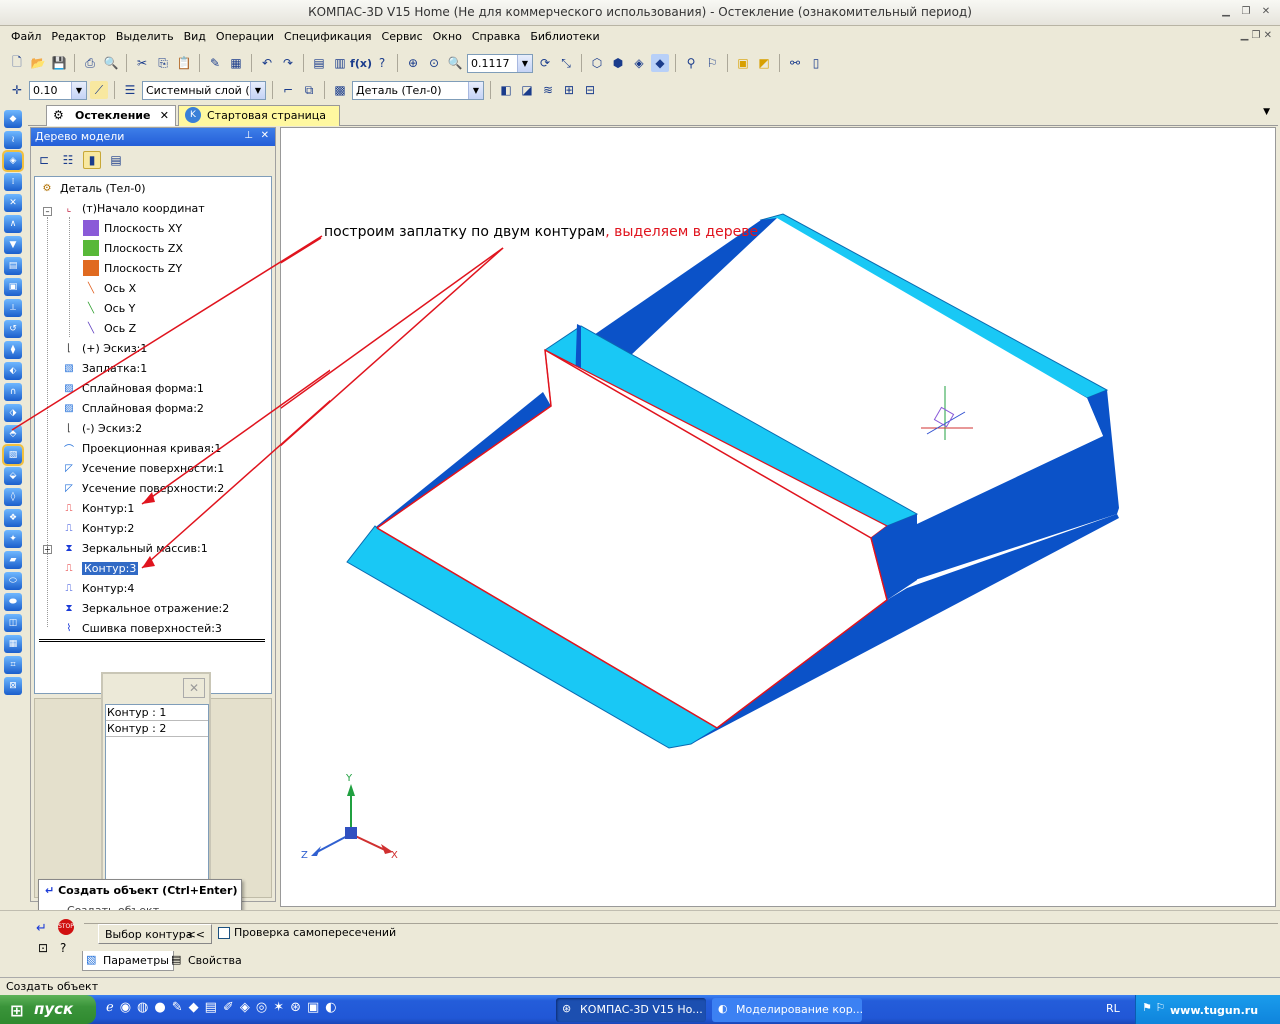 The height and width of the screenshot is (1024, 1280). Describe the element at coordinates (13, 245) in the screenshot. I see `tool-icon-7: ▼` at that location.